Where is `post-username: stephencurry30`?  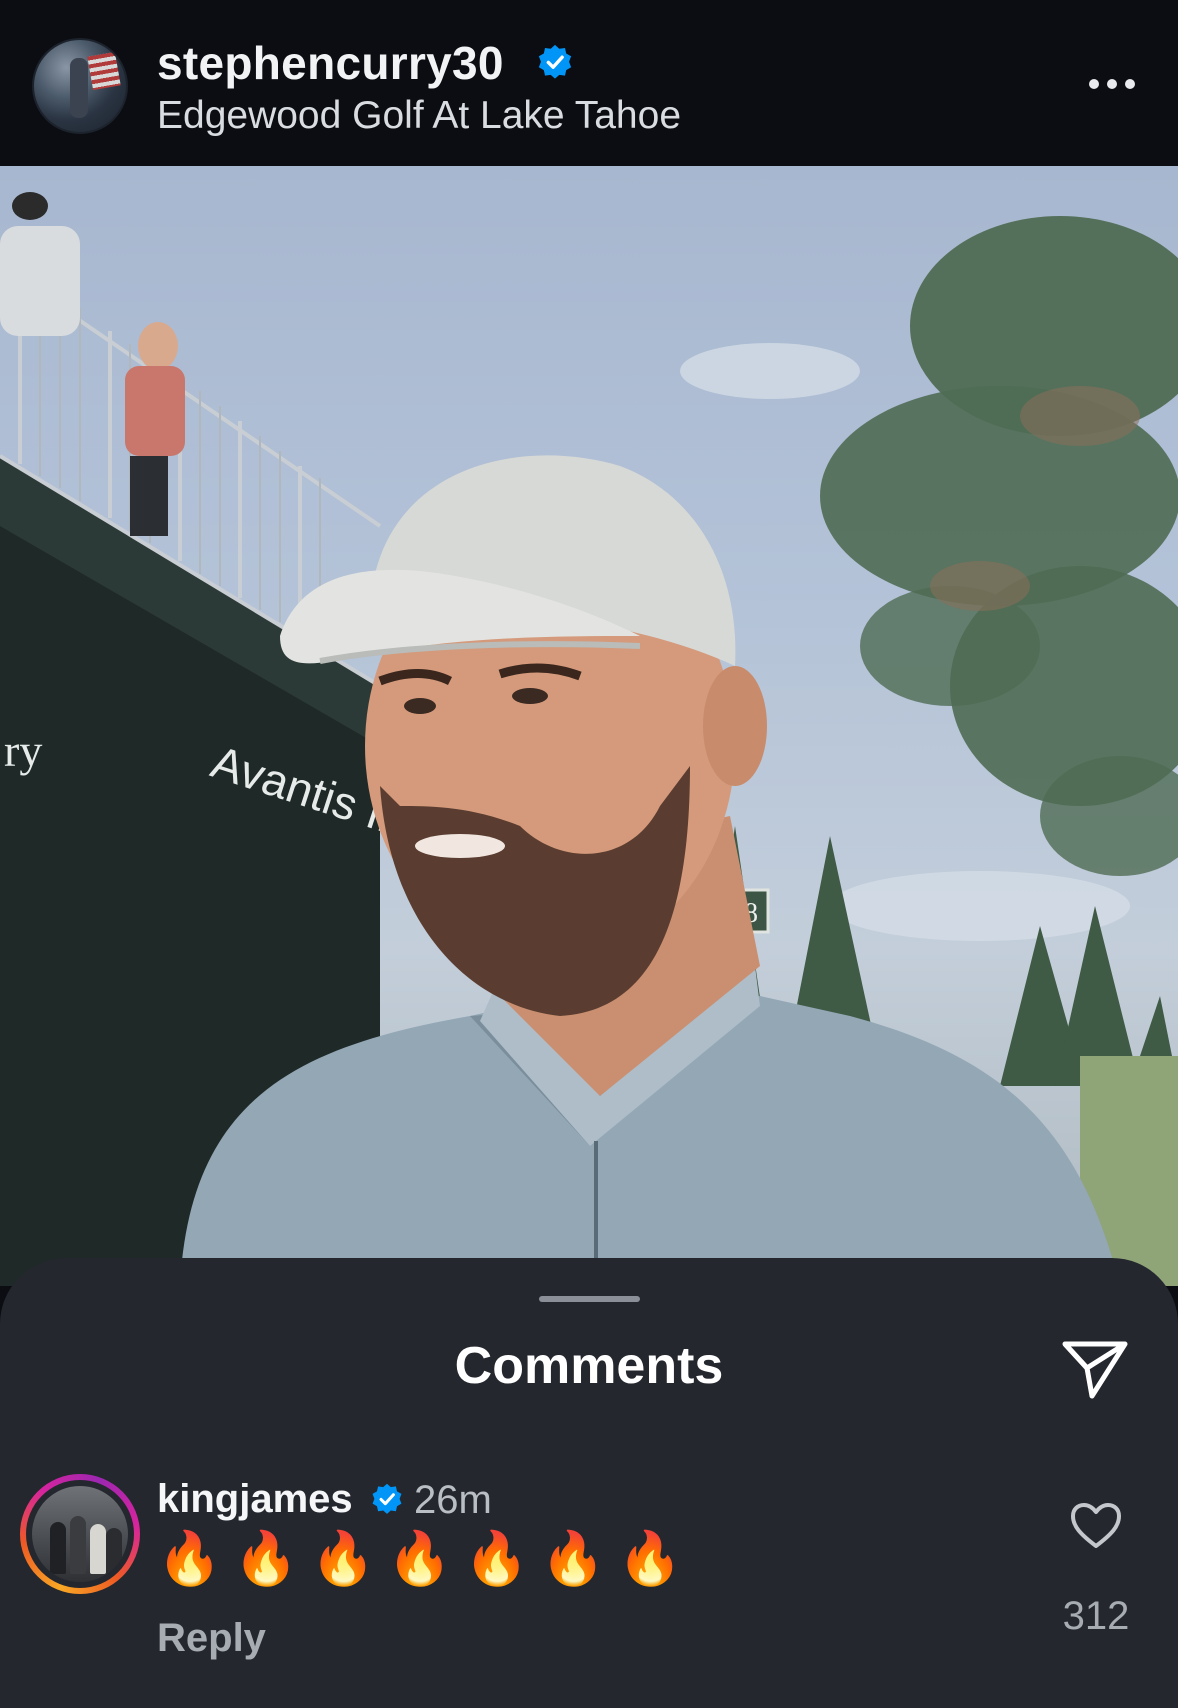
post-username: stephencurry30 is located at coordinates (330, 63).